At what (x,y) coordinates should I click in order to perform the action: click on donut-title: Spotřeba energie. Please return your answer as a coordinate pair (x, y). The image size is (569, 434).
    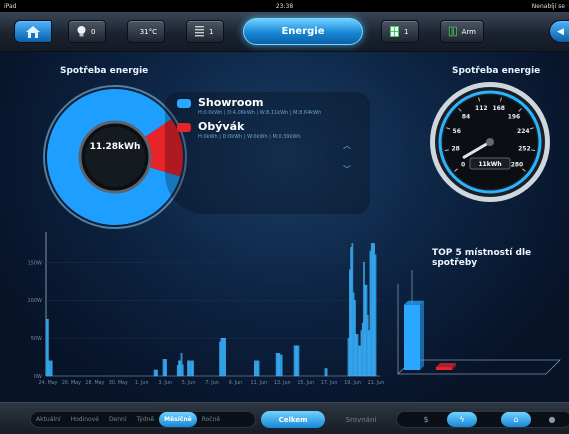
    Looking at the image, I should click on (104, 71).